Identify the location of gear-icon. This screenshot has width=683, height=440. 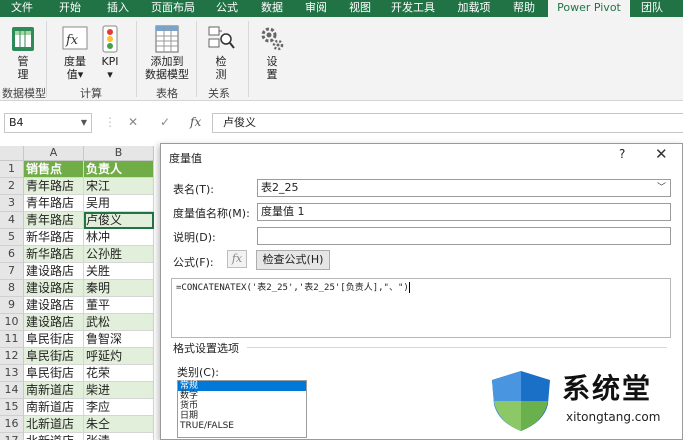
(272, 39).